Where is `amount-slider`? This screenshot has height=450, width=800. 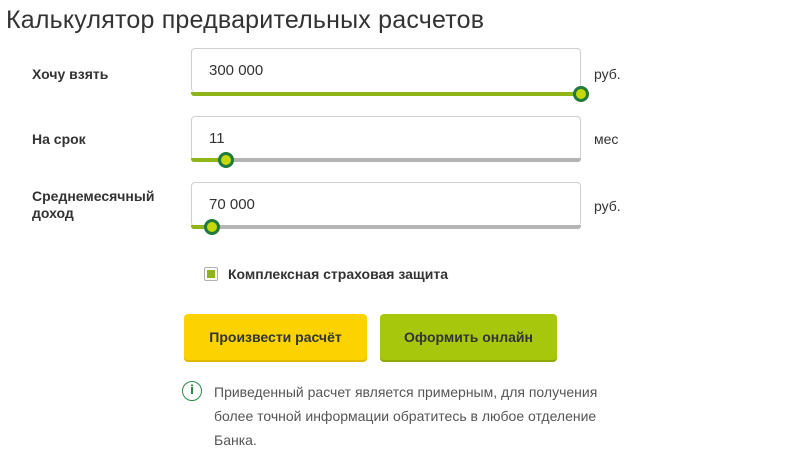 amount-slider is located at coordinates (390, 94).